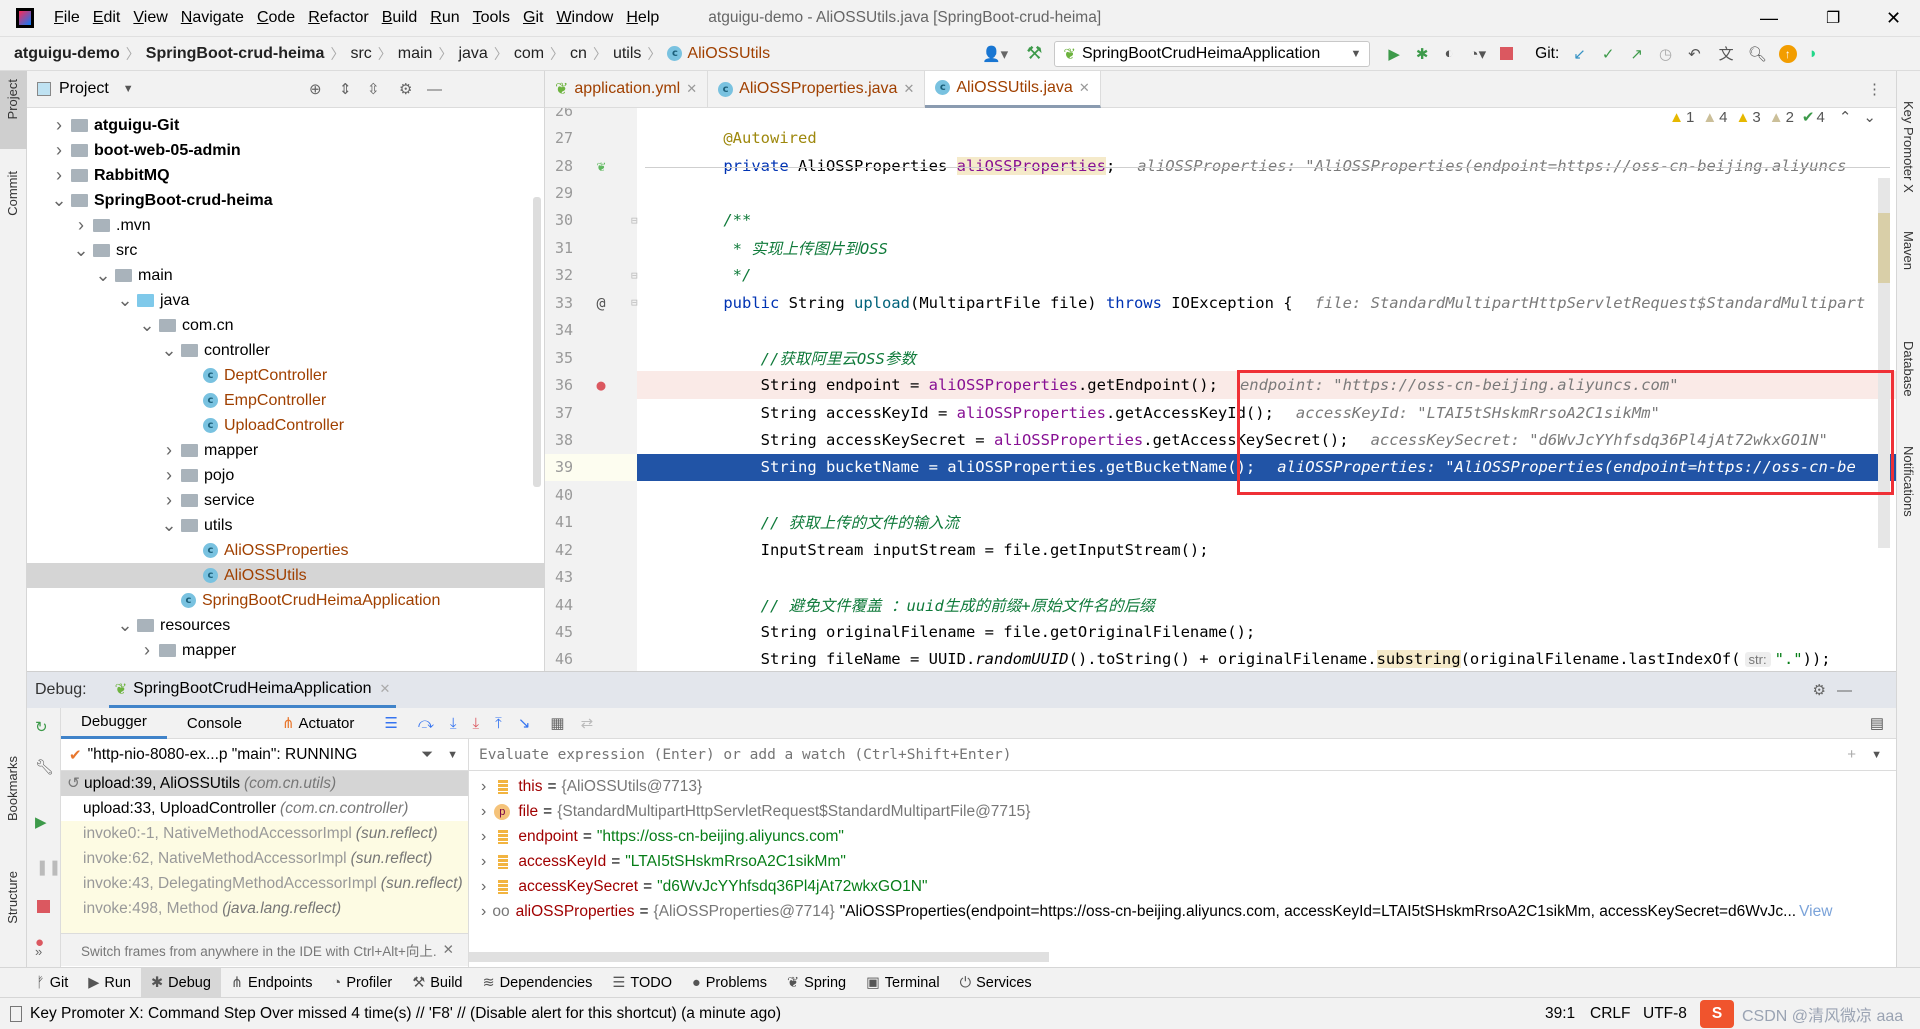  I want to click on profile-icon: ◔▾, so click(1478, 54).